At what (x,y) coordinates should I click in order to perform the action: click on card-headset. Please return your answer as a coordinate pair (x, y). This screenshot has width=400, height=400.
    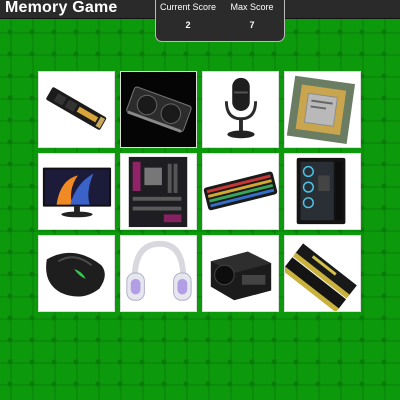
    Looking at the image, I should click on (158, 273).